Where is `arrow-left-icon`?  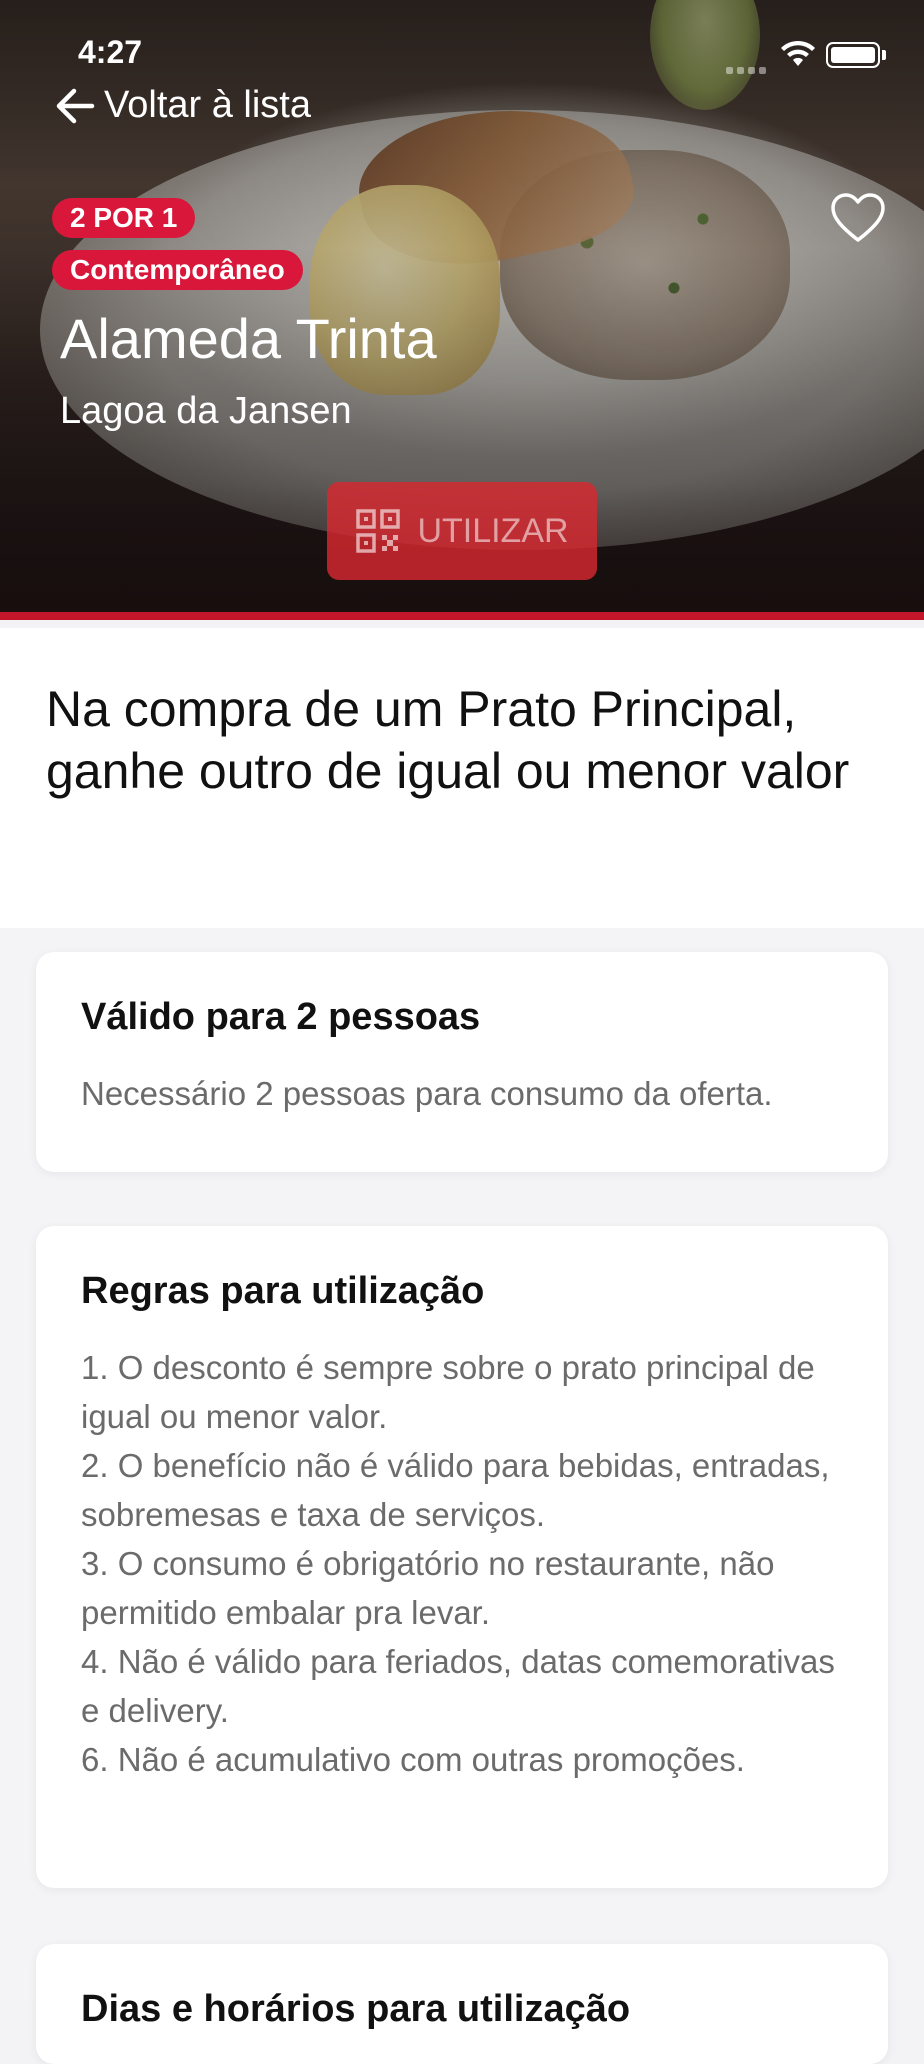 arrow-left-icon is located at coordinates (75, 105).